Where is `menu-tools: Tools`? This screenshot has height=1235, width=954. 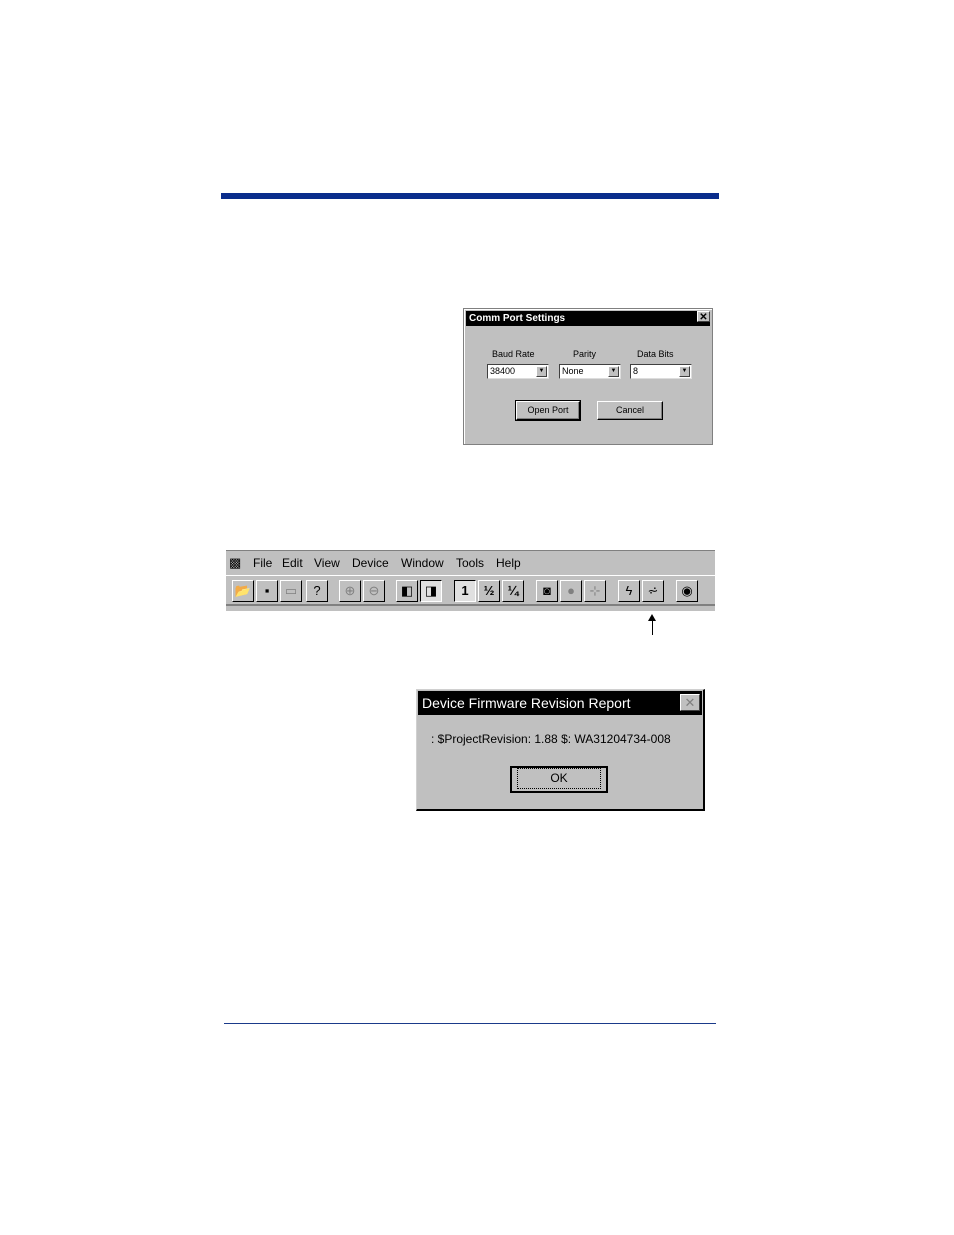 menu-tools: Tools is located at coordinates (470, 563).